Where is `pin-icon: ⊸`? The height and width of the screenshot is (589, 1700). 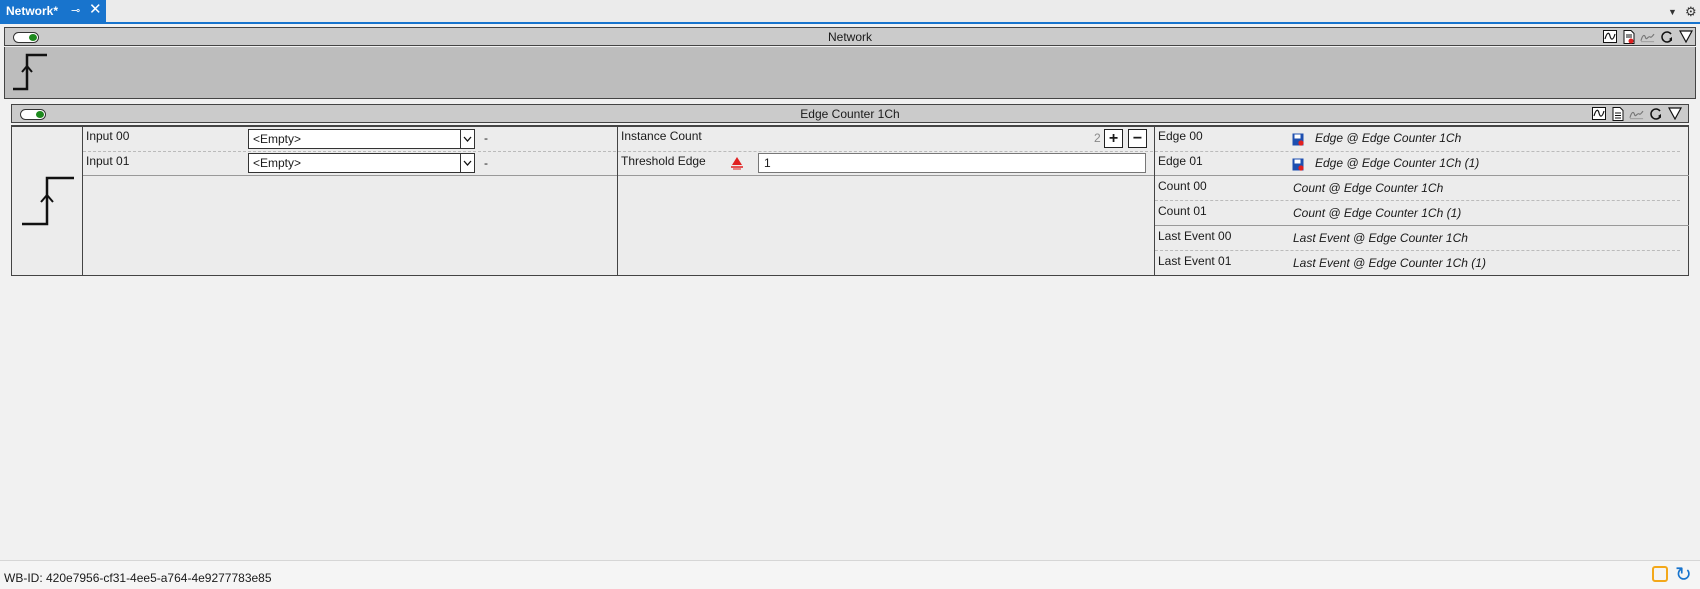 pin-icon: ⊸ is located at coordinates (75, 10).